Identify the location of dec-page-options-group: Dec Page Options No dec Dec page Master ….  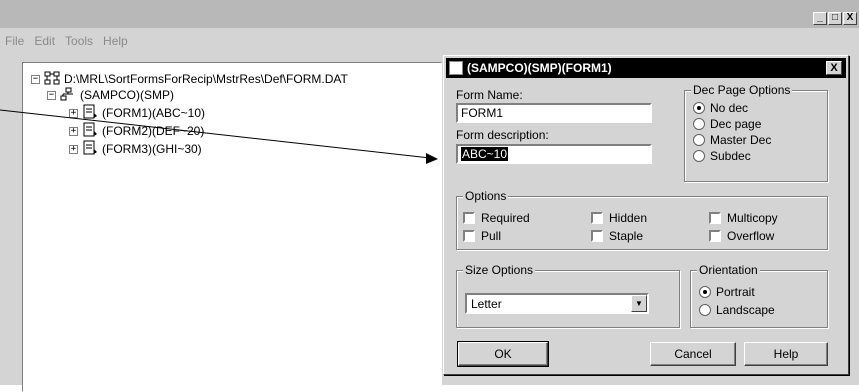
(756, 132).